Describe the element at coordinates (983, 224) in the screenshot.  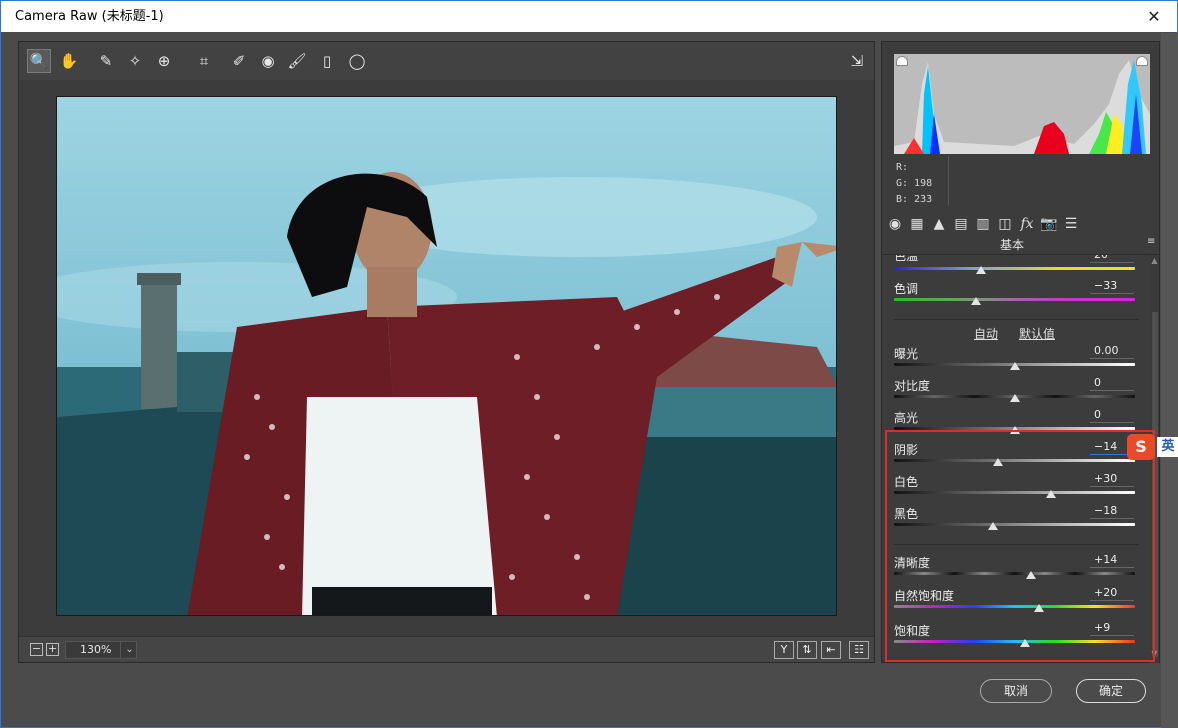
I see `tab-split-toning-icon: ▥` at that location.